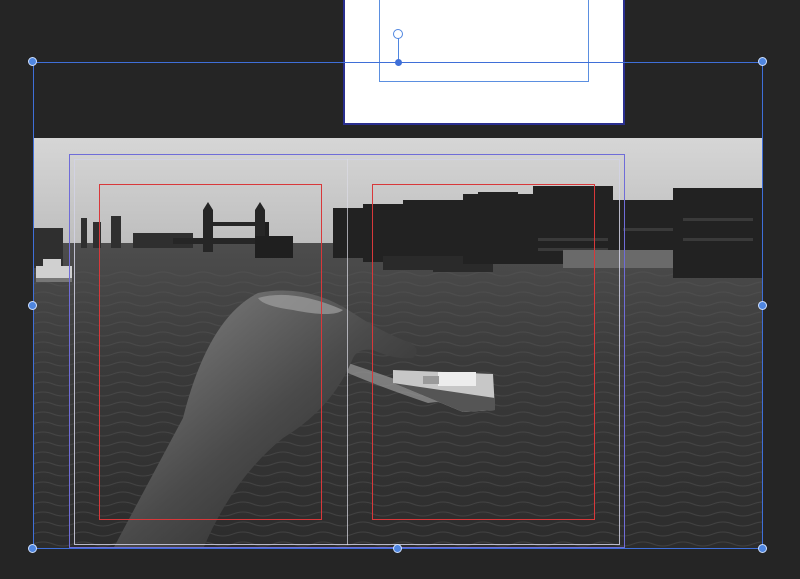 The image size is (800, 579). Describe the element at coordinates (398, 34) in the screenshot. I see `rotate-handle-icon` at that location.